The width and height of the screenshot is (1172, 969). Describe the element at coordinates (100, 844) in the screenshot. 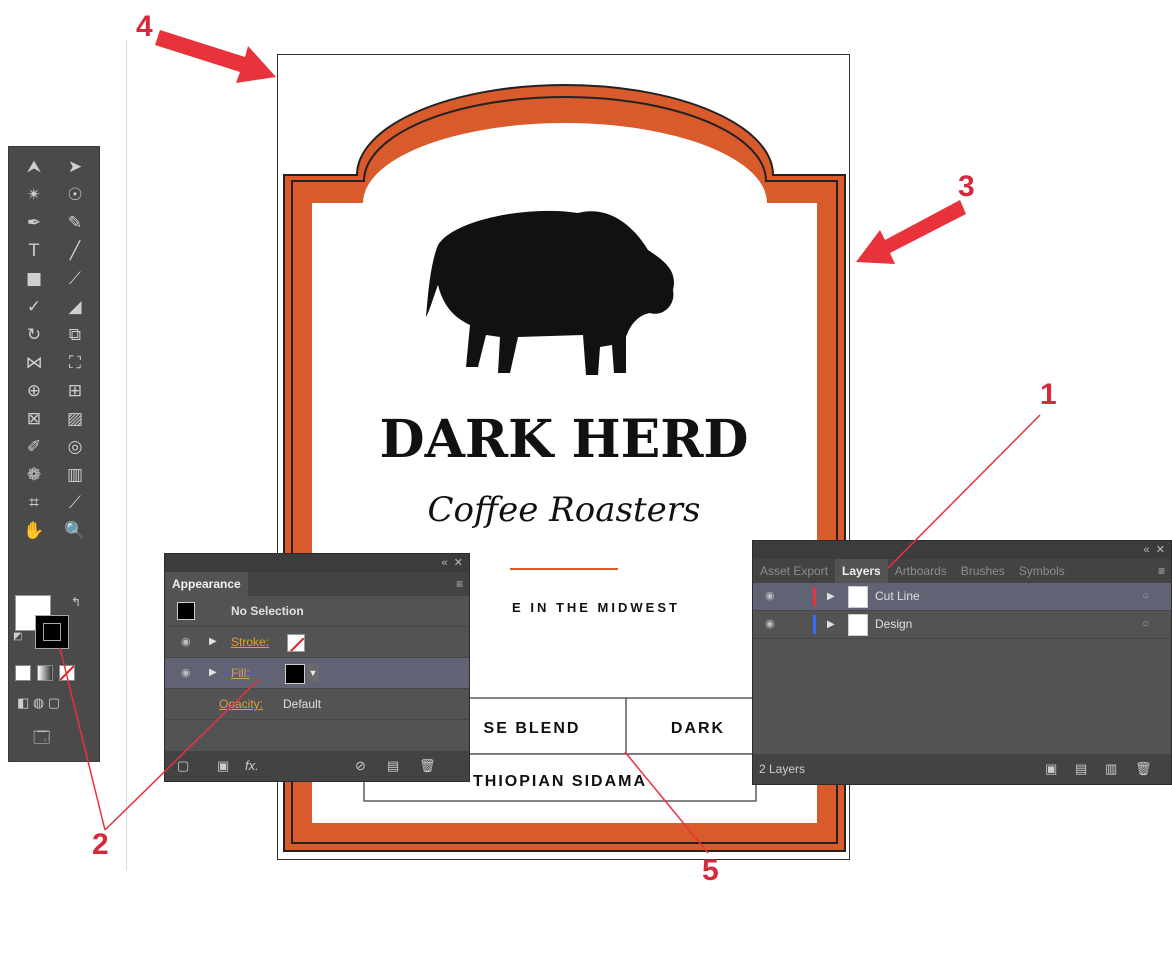

I see `callout-number-2: 2` at that location.